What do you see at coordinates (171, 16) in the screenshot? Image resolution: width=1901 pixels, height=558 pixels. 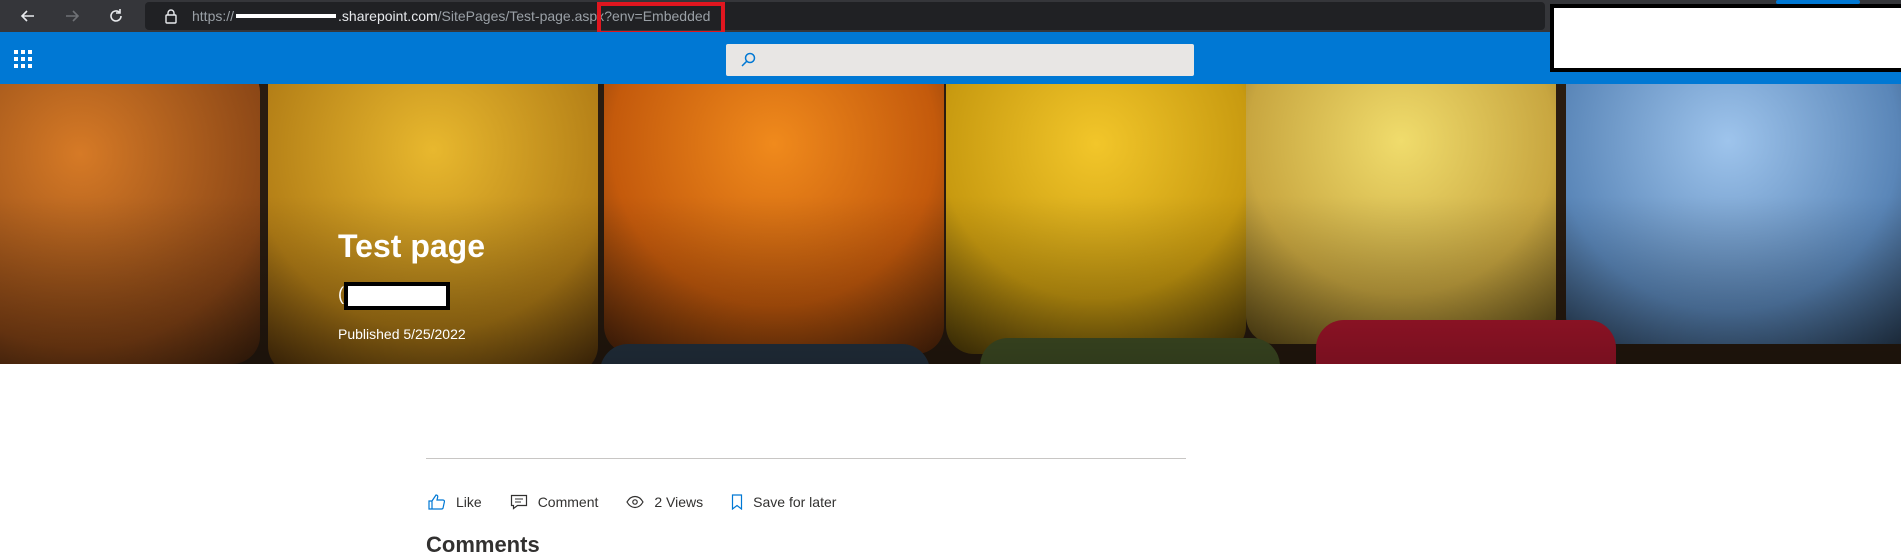 I see `lock-icon` at bounding box center [171, 16].